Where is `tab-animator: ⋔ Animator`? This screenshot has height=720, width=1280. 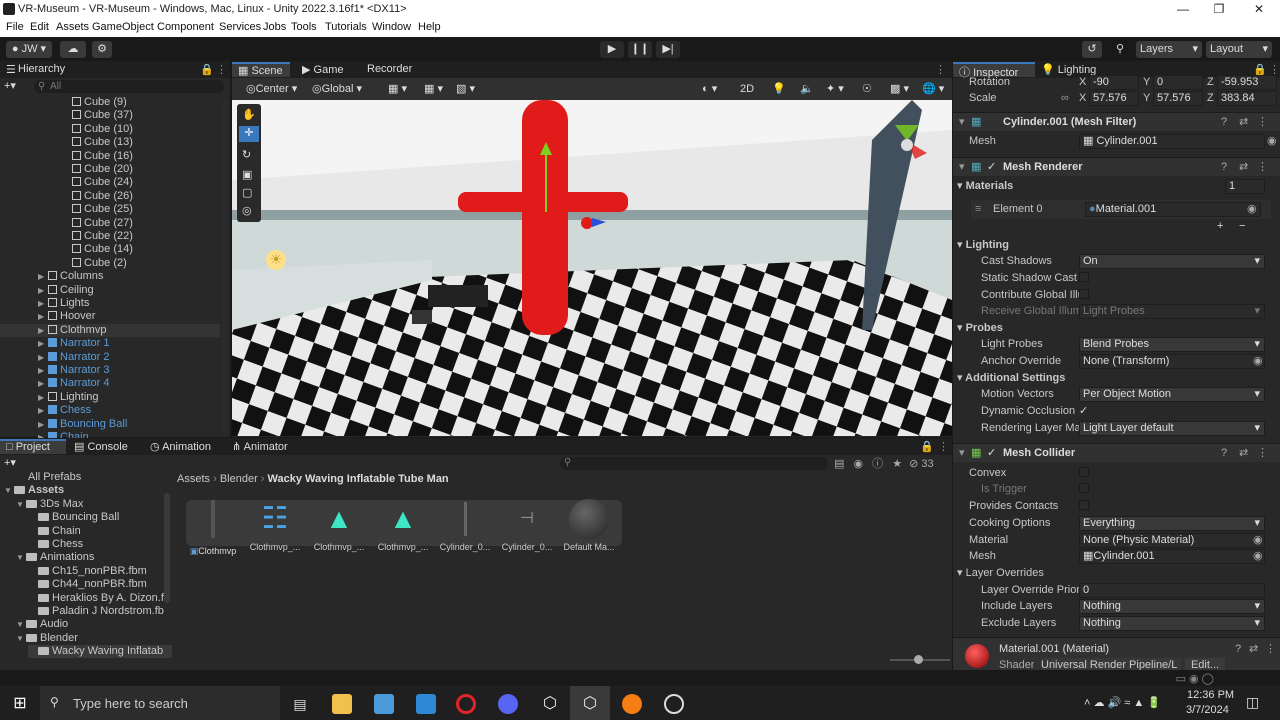 tab-animator: ⋔ Animator is located at coordinates (260, 446).